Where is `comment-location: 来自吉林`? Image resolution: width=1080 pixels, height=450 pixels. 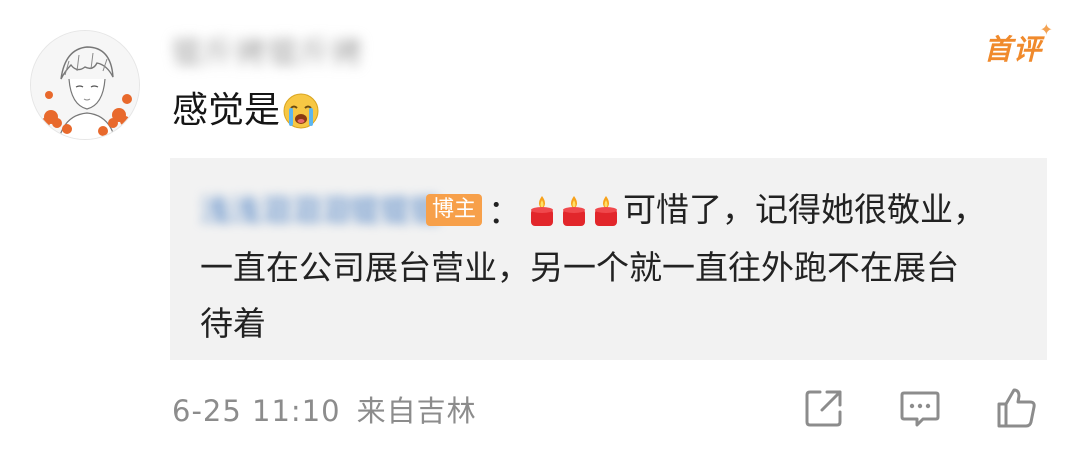
comment-location: 来自吉林 is located at coordinates (416, 411).